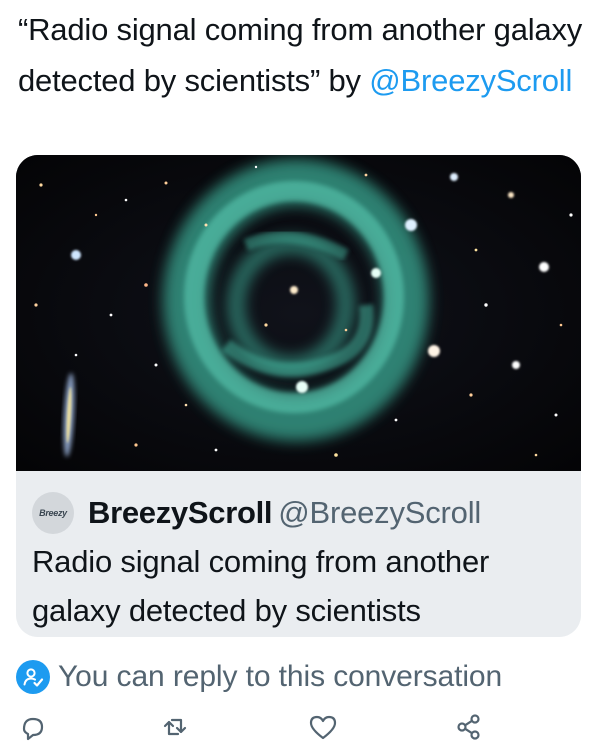 The image size is (597, 742). I want to click on comment-icon, so click(33, 729).